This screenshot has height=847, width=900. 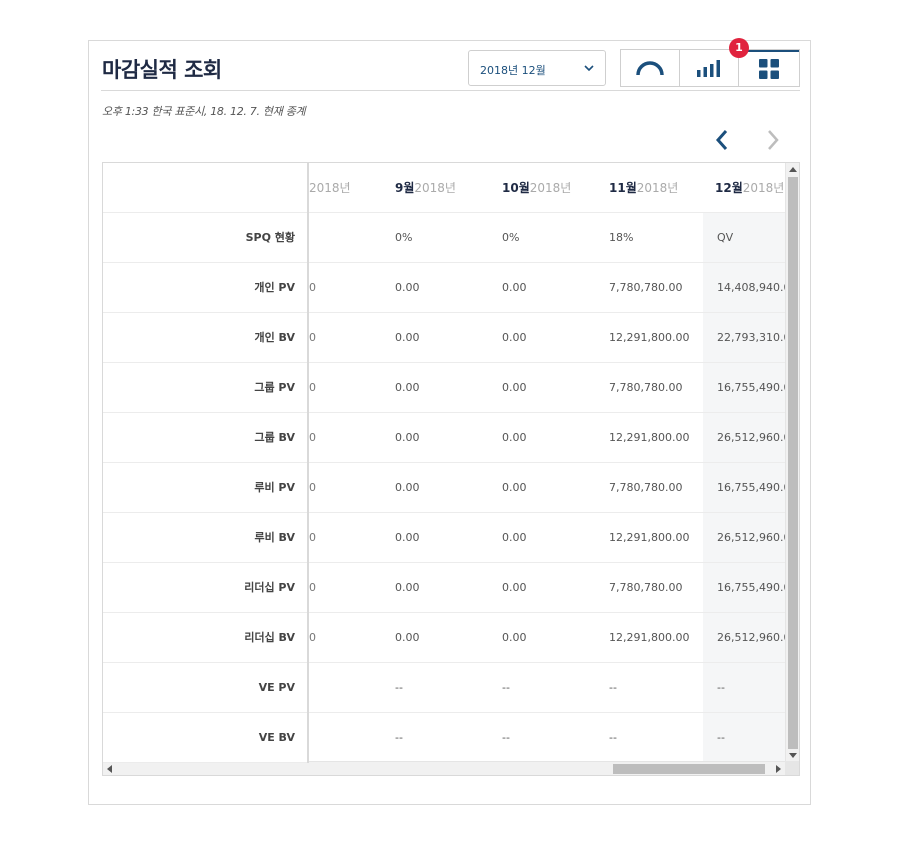 What do you see at coordinates (779, 769) in the screenshot?
I see `scroll-right-icon` at bounding box center [779, 769].